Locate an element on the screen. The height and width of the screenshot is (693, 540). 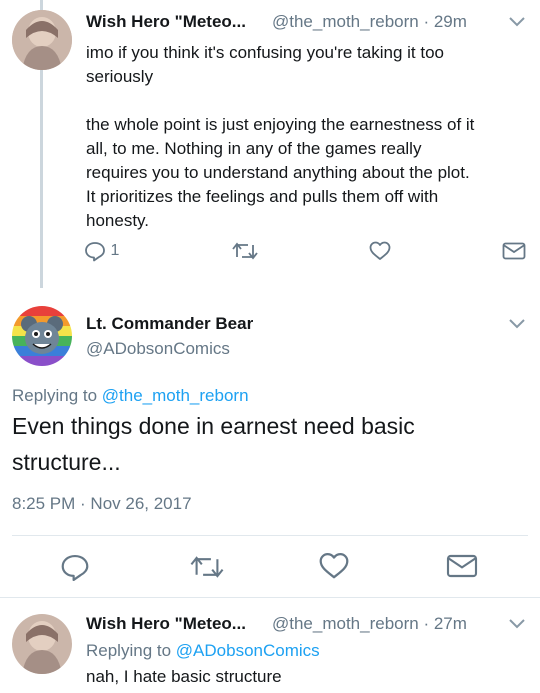
replying-handle-link: @ADobsonComics is located at coordinates (248, 650).